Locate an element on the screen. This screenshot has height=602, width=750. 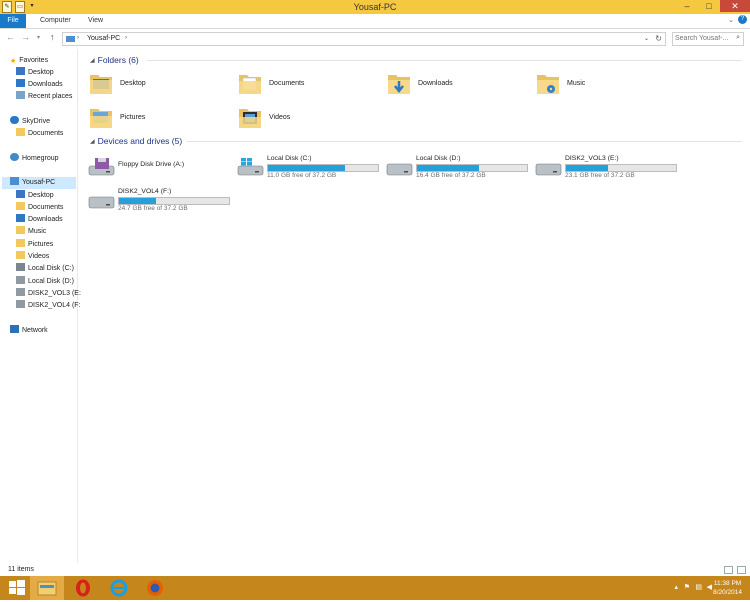
recent-locations-button: ▾ is located at coordinates (38, 37).